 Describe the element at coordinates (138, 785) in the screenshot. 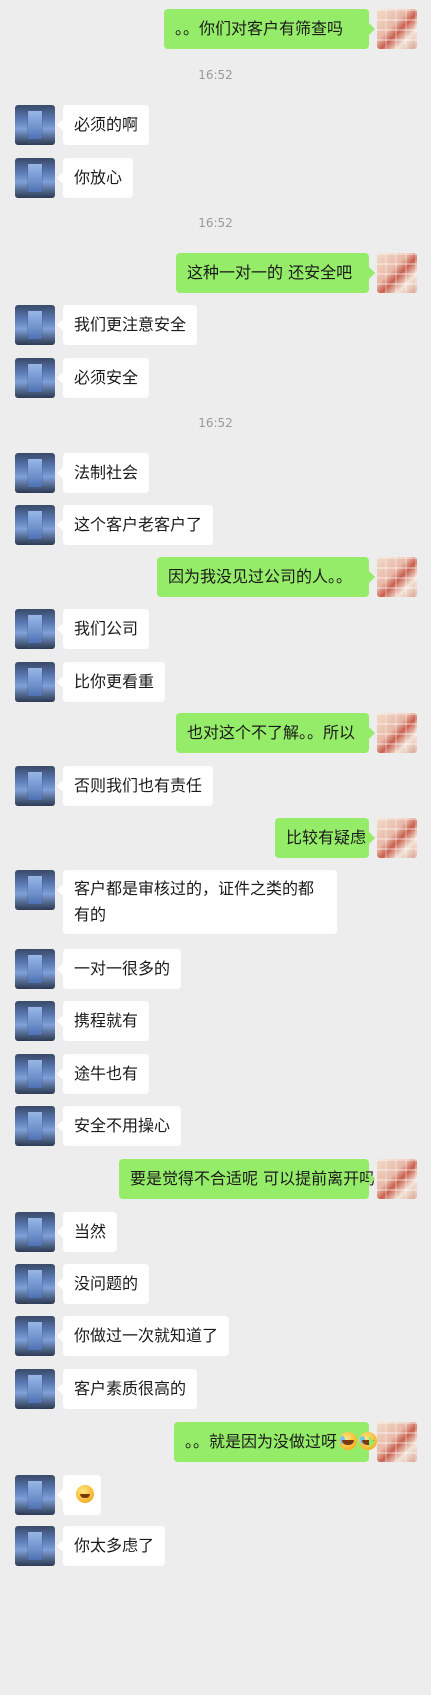

I see `message-text: 否则我们也有责任` at that location.